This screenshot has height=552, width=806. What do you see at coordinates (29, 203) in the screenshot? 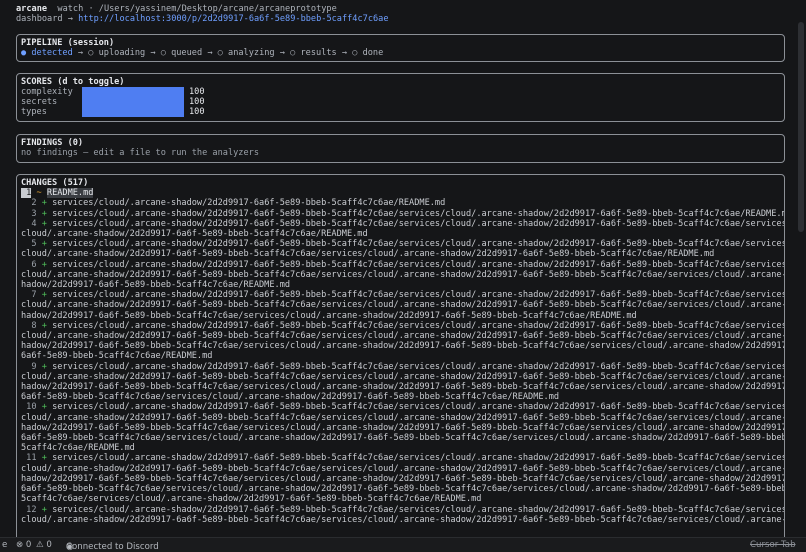
I see `change-item-number: 2` at bounding box center [29, 203].